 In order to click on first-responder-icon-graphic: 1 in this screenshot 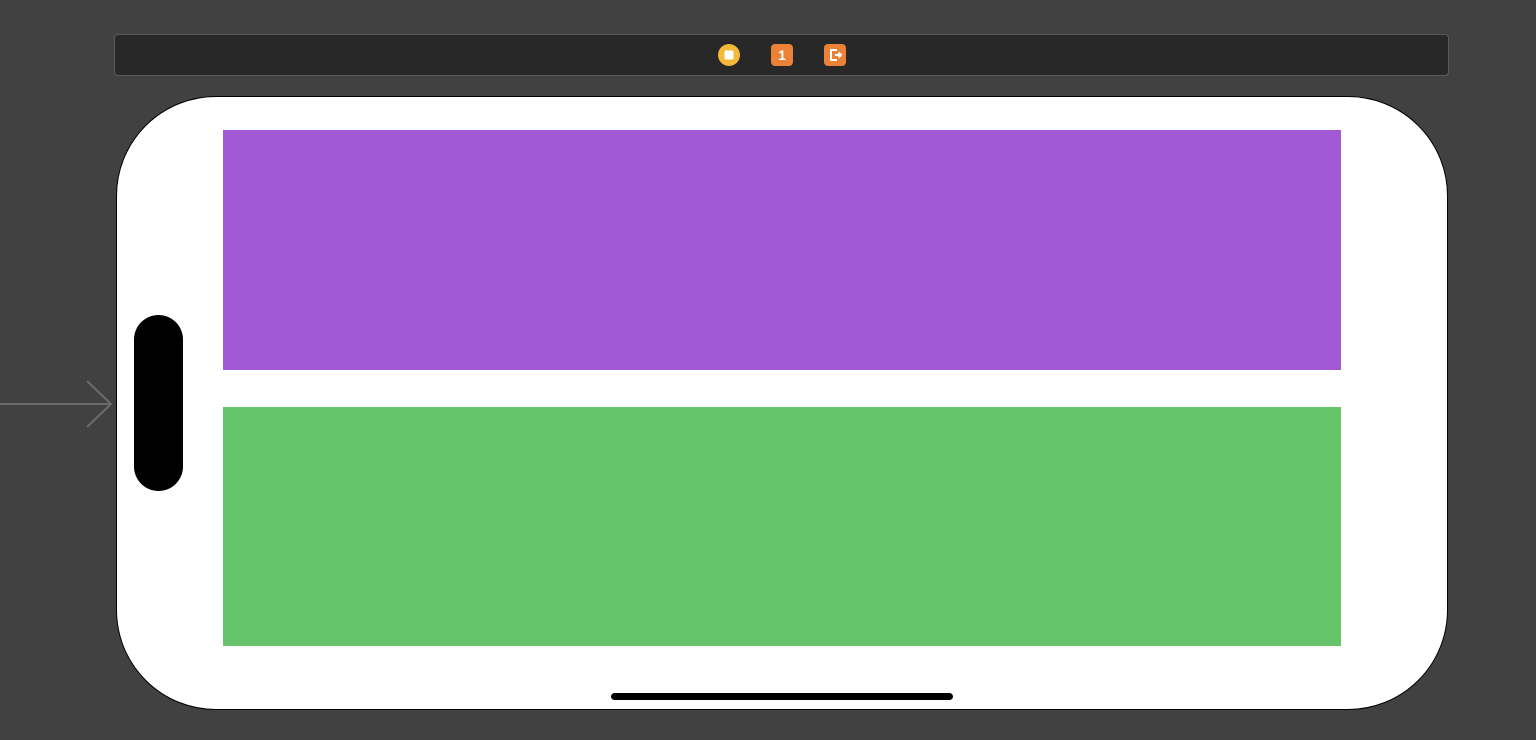, I will do `click(781, 55)`.